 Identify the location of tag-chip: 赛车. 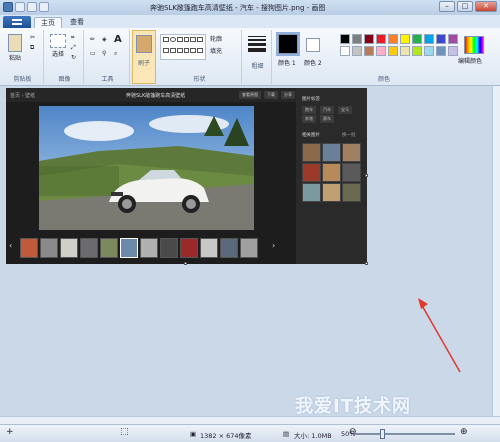
(327, 119).